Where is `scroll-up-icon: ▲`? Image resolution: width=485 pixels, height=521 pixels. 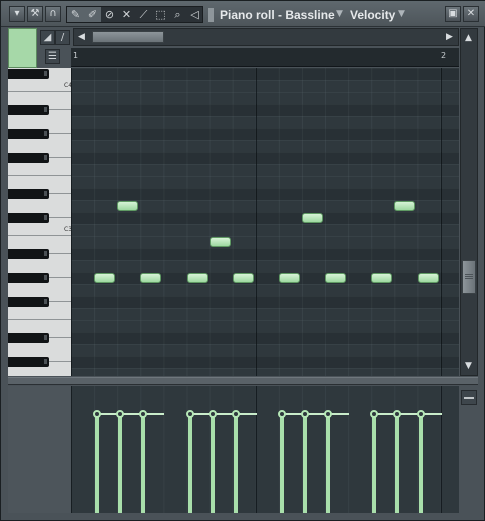
scroll-up-icon: ▲ is located at coordinates (468, 38).